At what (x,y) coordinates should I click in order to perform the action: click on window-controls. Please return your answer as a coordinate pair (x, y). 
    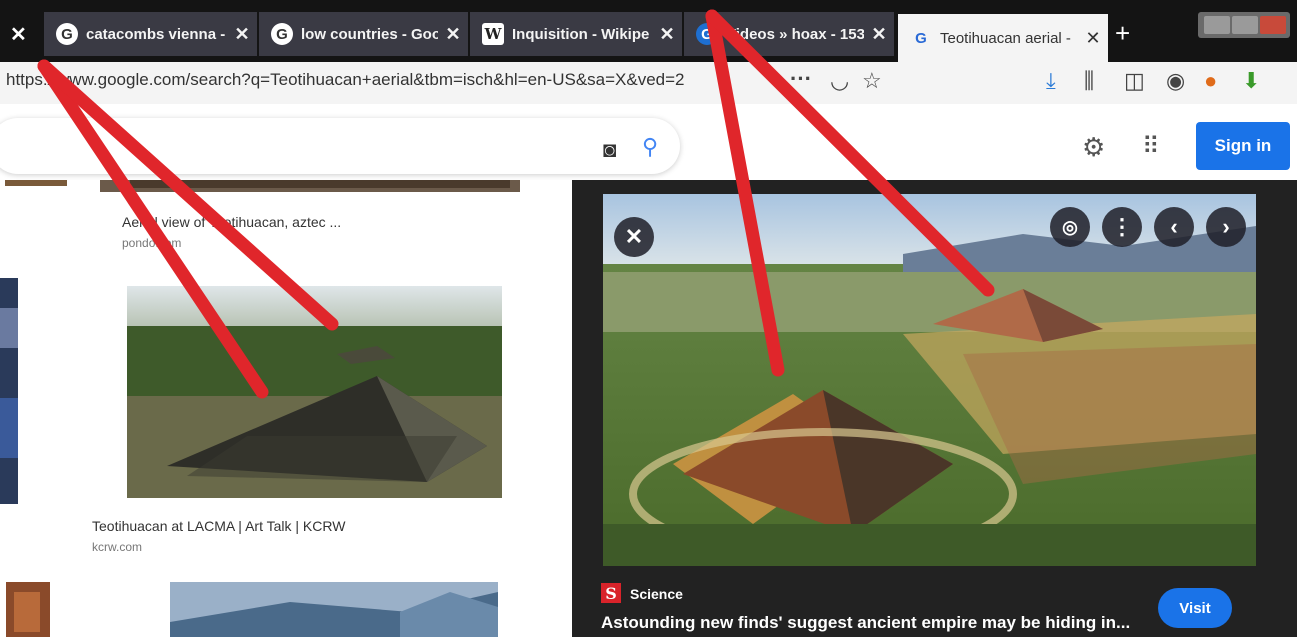
    Looking at the image, I should click on (1244, 25).